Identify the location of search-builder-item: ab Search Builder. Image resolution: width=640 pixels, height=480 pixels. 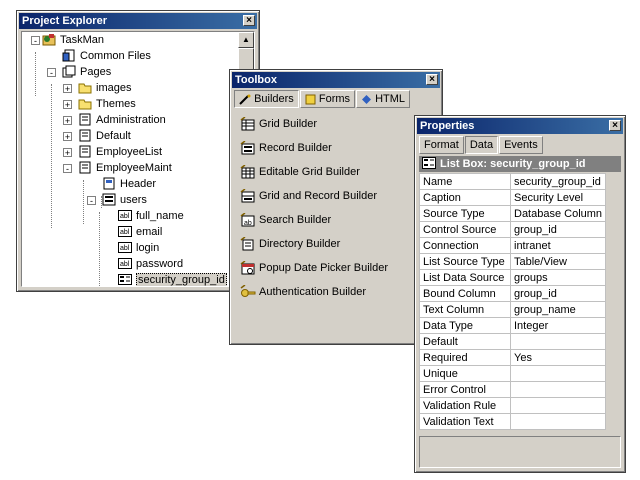
(285, 220).